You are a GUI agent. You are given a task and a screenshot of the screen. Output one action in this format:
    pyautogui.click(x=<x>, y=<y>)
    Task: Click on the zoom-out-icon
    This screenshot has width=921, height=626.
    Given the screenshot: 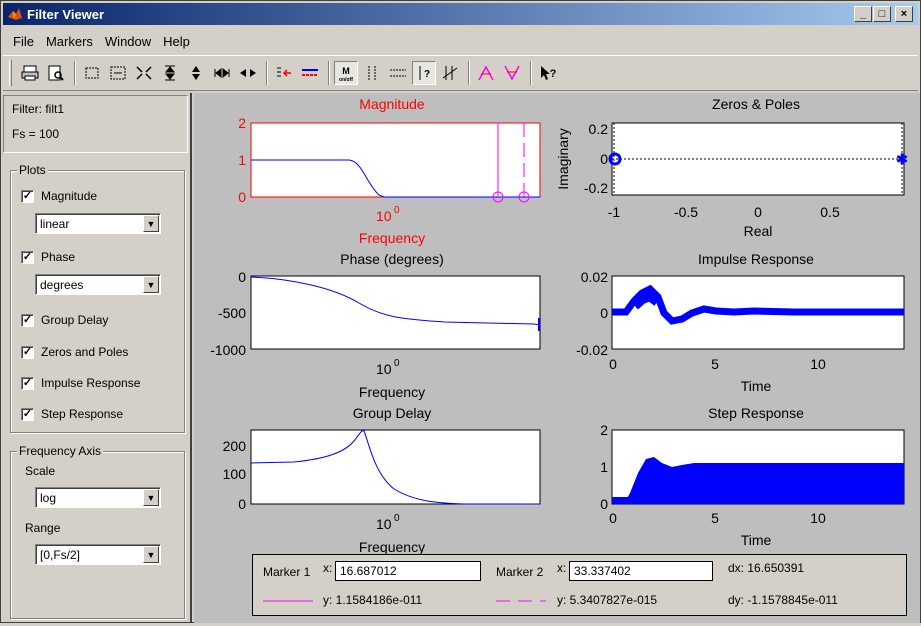 What is the action you would take?
    pyautogui.click(x=144, y=73)
    